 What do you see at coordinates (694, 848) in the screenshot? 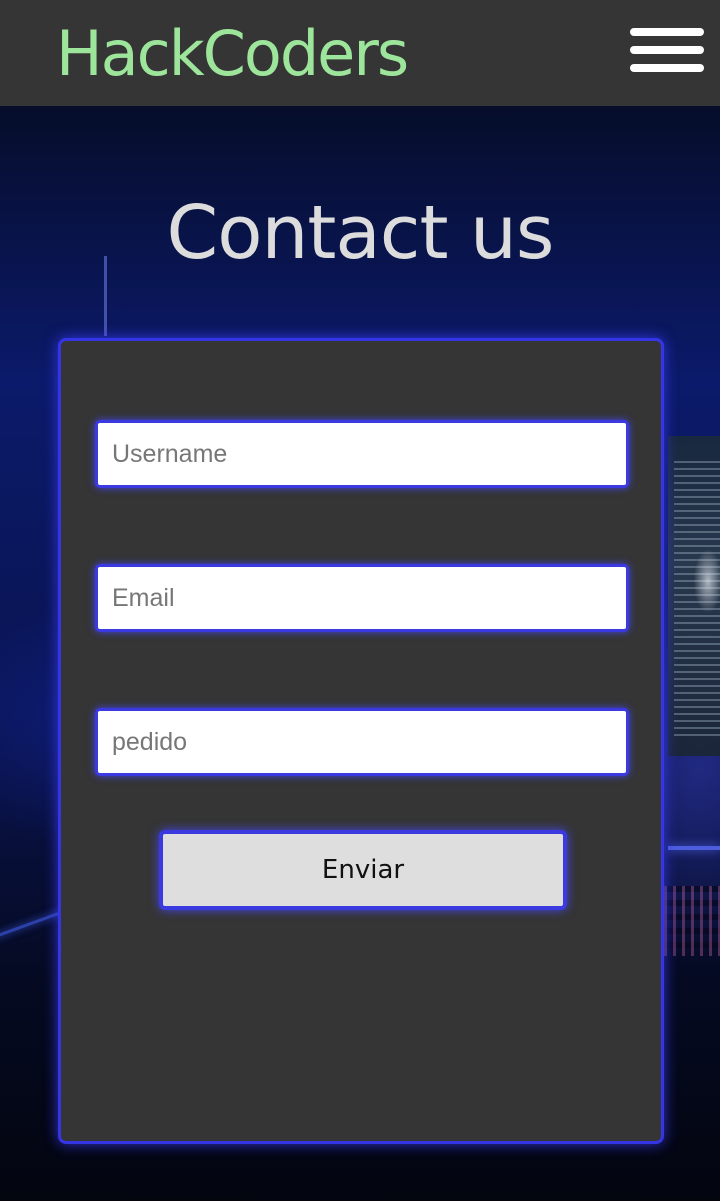
I see `background-glow-line` at bounding box center [694, 848].